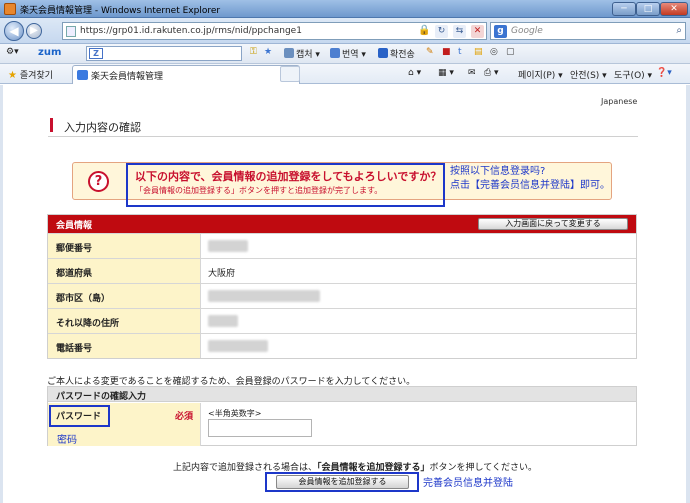 This screenshot has height=503, width=690. Describe the element at coordinates (553, 224) in the screenshot. I see `back-to-edit-button: 入力画面に戻って変更する` at that location.